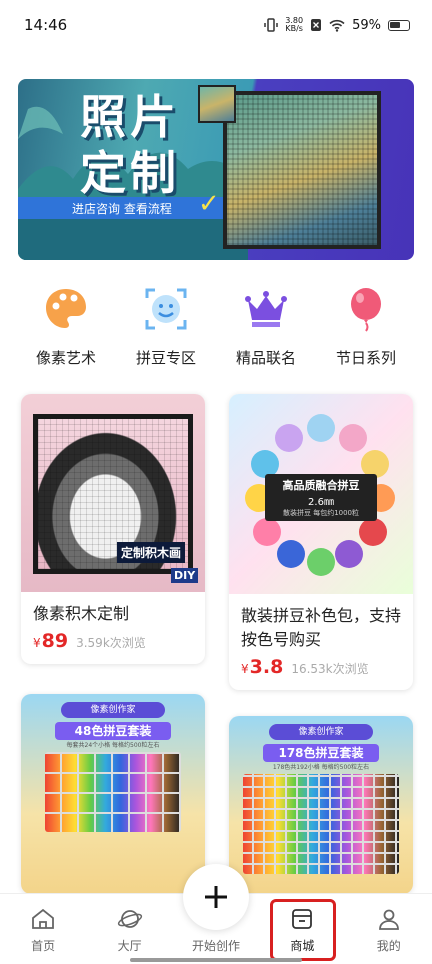 The width and height of the screenshot is (432, 964). I want to click on palette-icon, so click(66, 309).